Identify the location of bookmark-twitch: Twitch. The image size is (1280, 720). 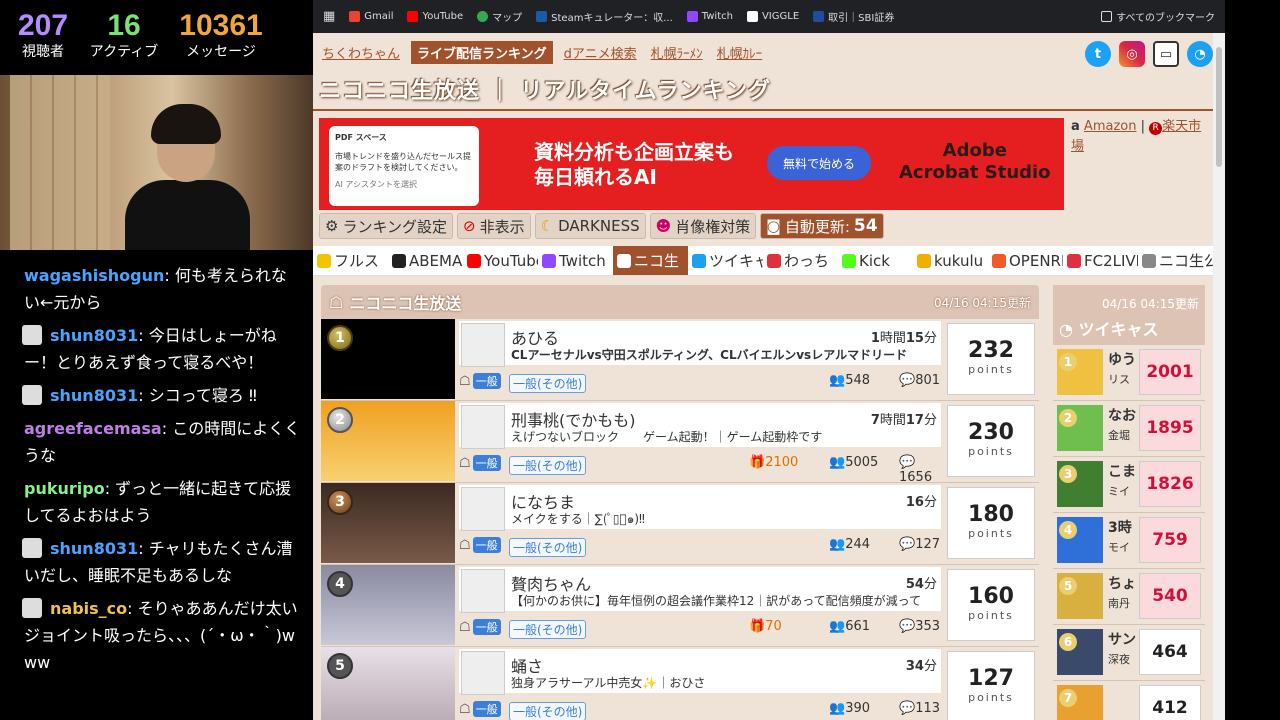
(709, 16).